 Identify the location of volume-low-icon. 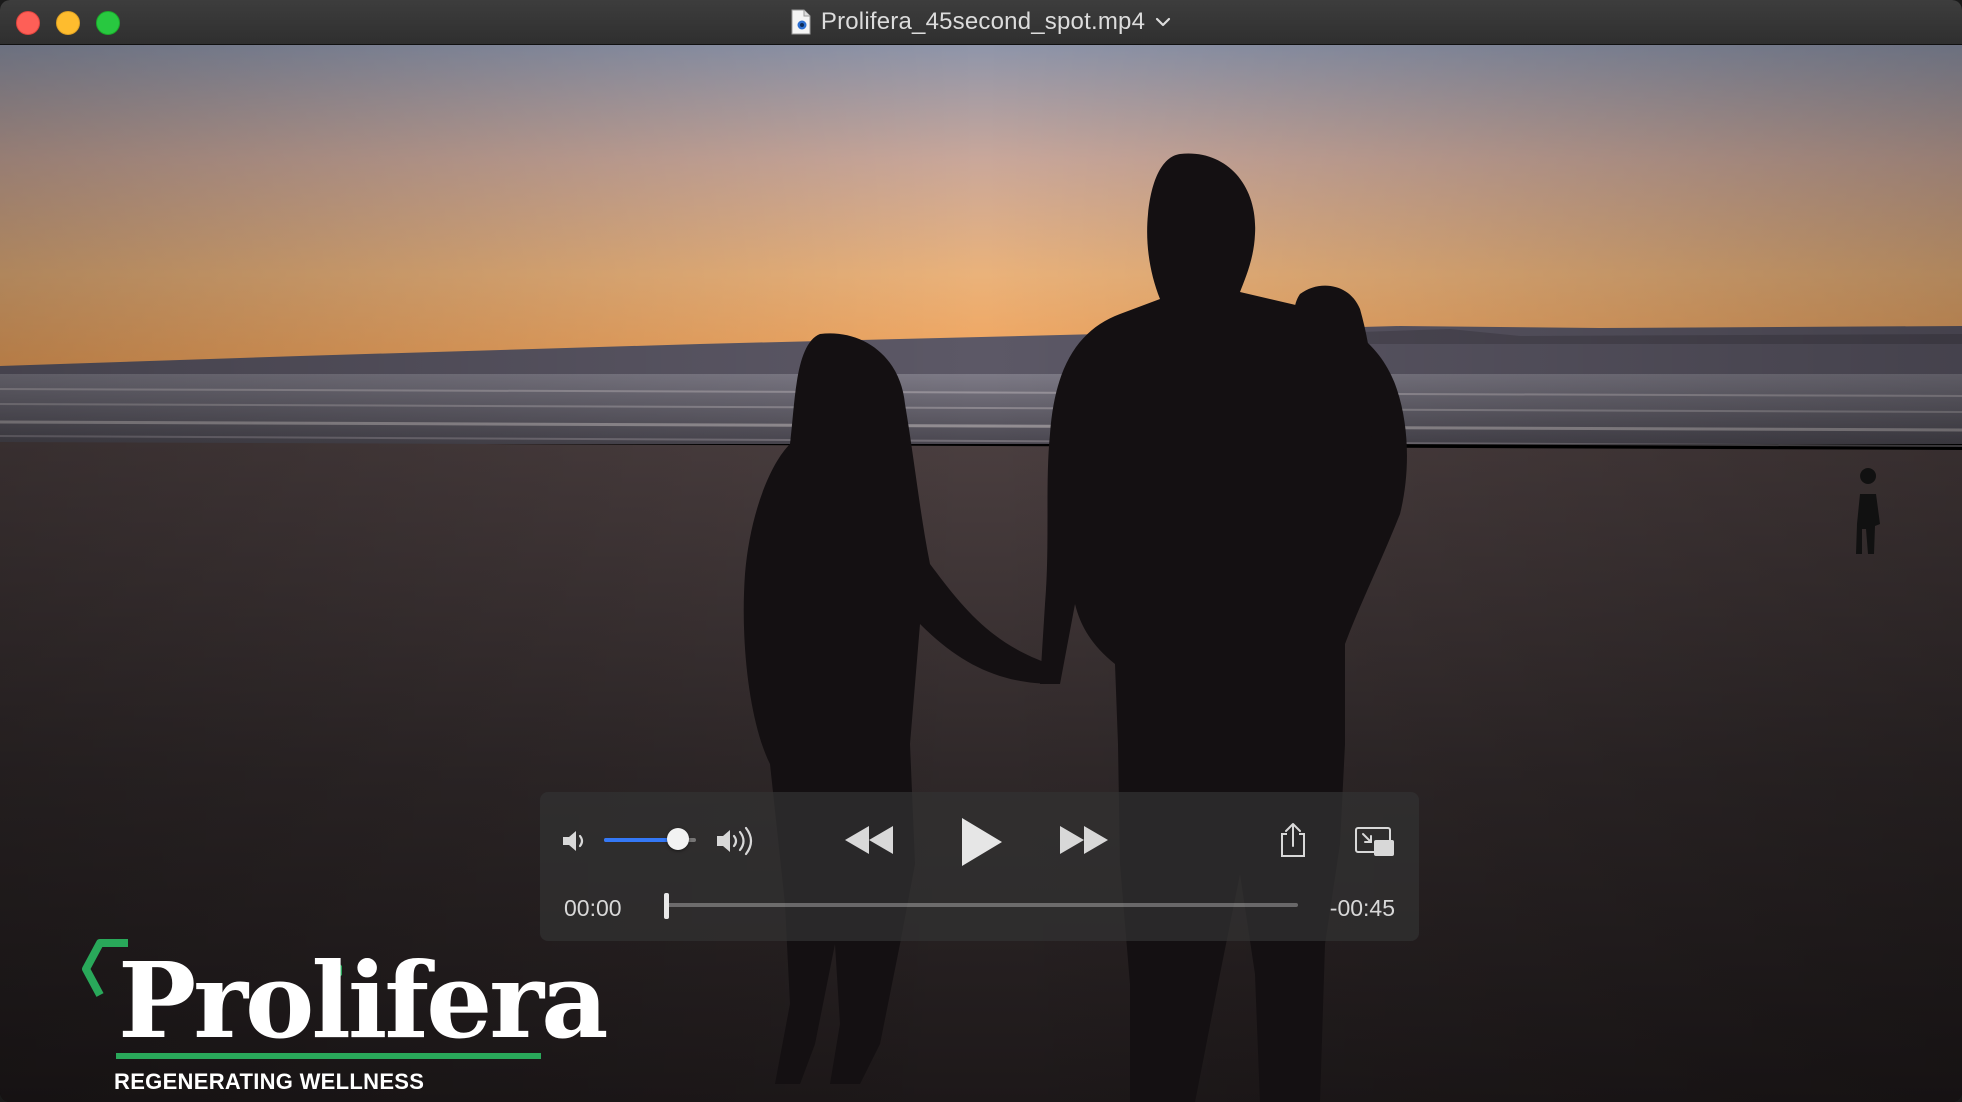
(575, 841).